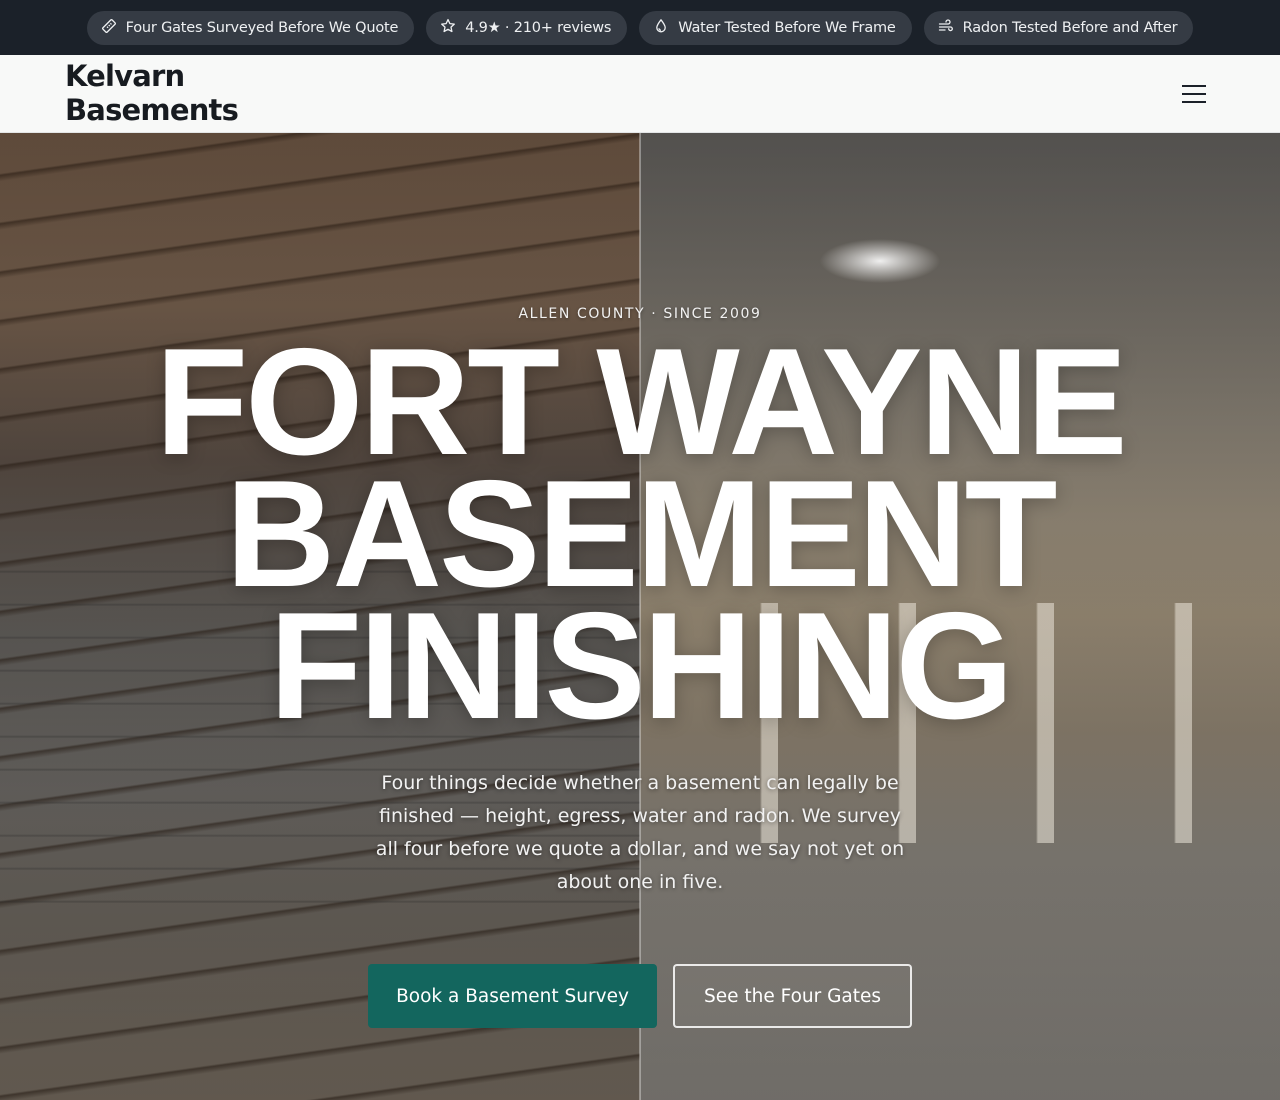 The image size is (1280, 1100). Describe the element at coordinates (641, 666) in the screenshot. I see `hero-title-line-3: FINISHING` at that location.